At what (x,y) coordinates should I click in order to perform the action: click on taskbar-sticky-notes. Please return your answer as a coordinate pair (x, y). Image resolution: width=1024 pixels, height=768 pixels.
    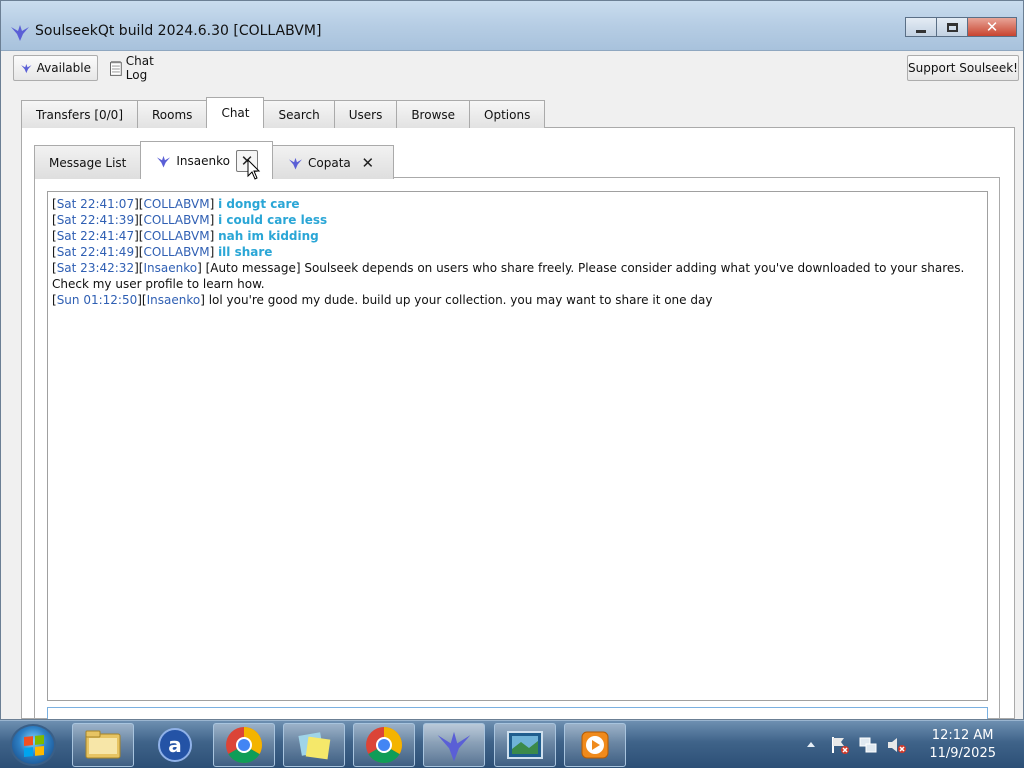
    Looking at the image, I should click on (314, 745).